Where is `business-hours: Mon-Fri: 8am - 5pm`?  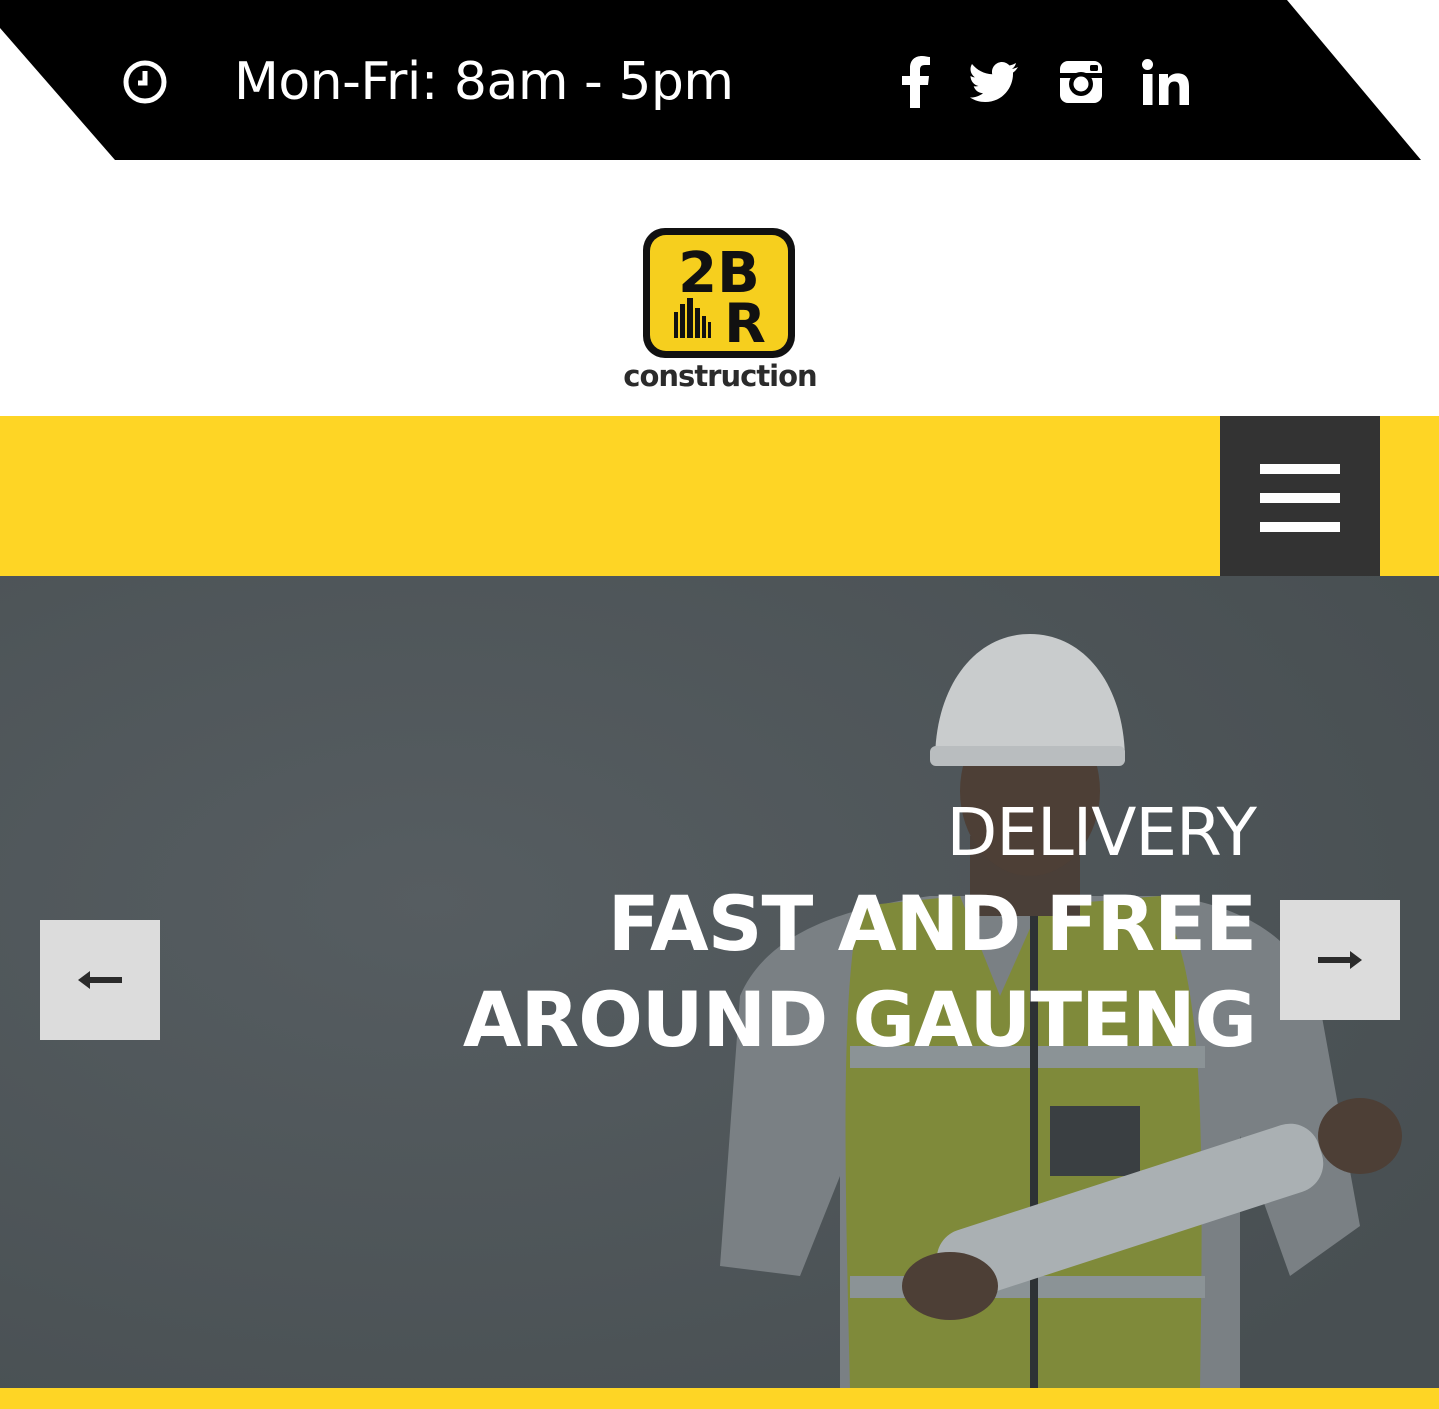
business-hours: Mon-Fri: 8am - 5pm is located at coordinates (428, 82).